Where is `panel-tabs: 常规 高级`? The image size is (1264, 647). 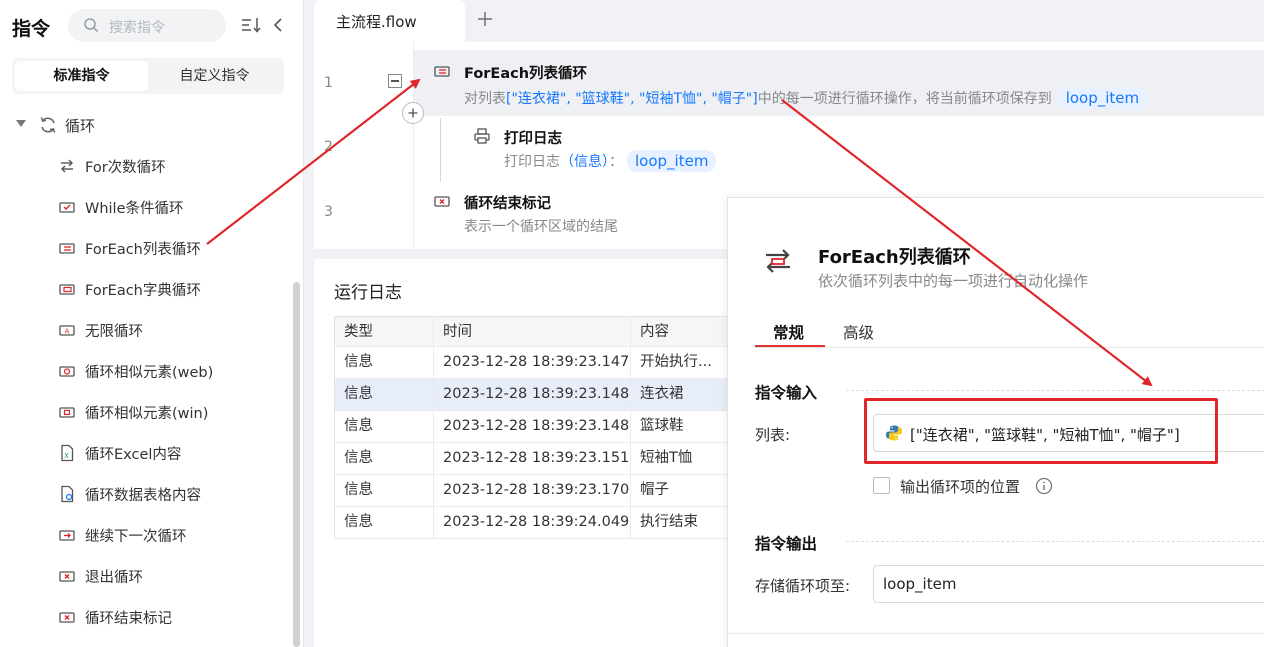 panel-tabs: 常规 高级 is located at coordinates (1009, 333).